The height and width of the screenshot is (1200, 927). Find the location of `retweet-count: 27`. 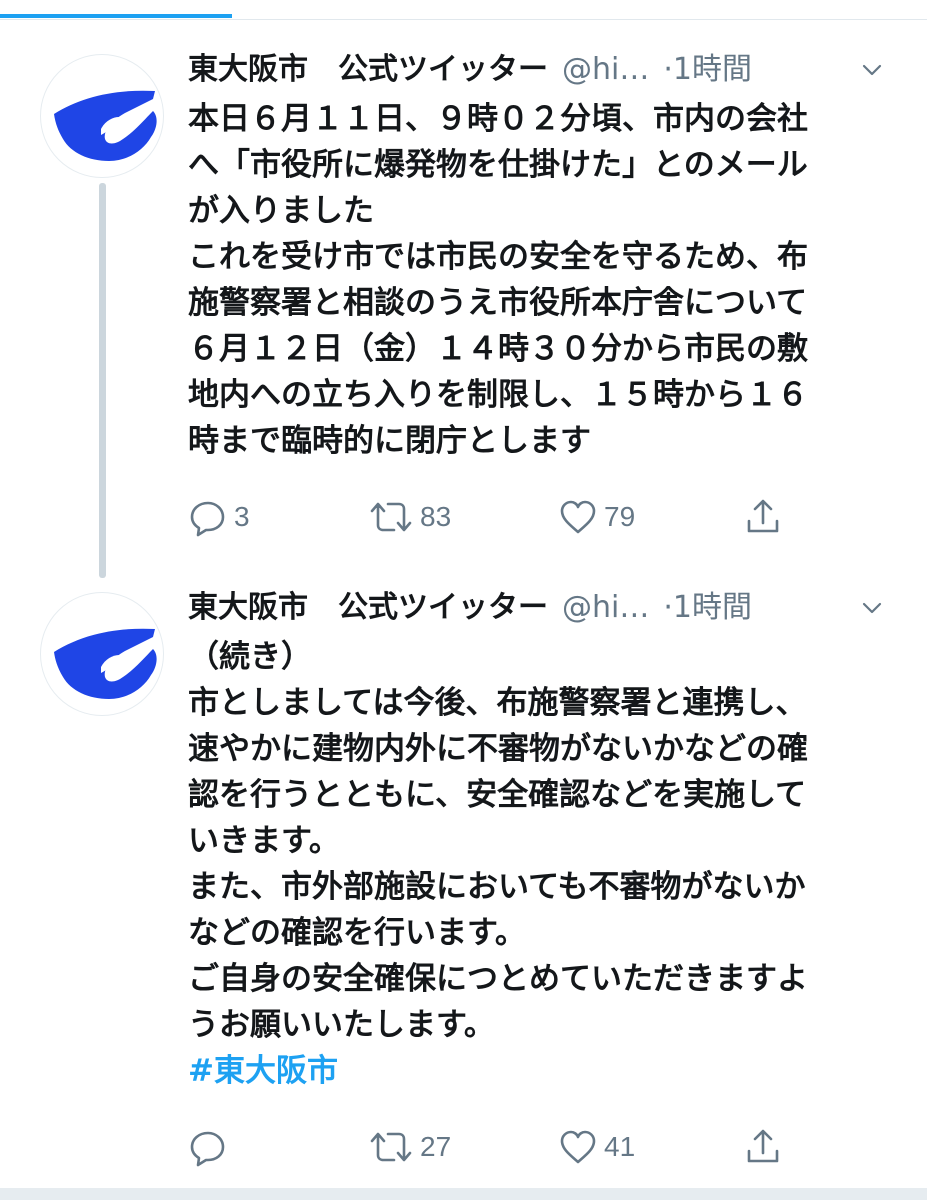

retweet-count: 27 is located at coordinates (436, 1146).